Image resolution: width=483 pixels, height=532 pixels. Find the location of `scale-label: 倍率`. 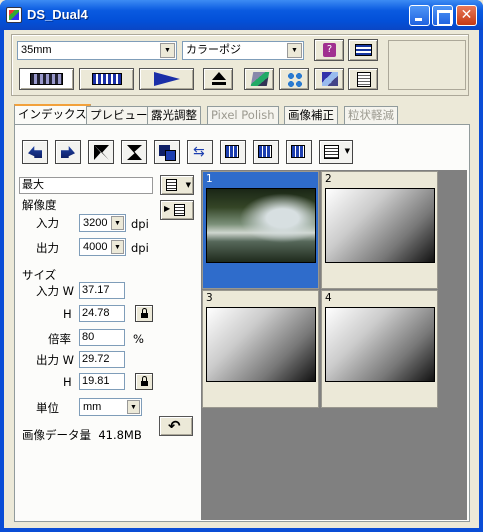

scale-label: 倍率 is located at coordinates (59, 339).